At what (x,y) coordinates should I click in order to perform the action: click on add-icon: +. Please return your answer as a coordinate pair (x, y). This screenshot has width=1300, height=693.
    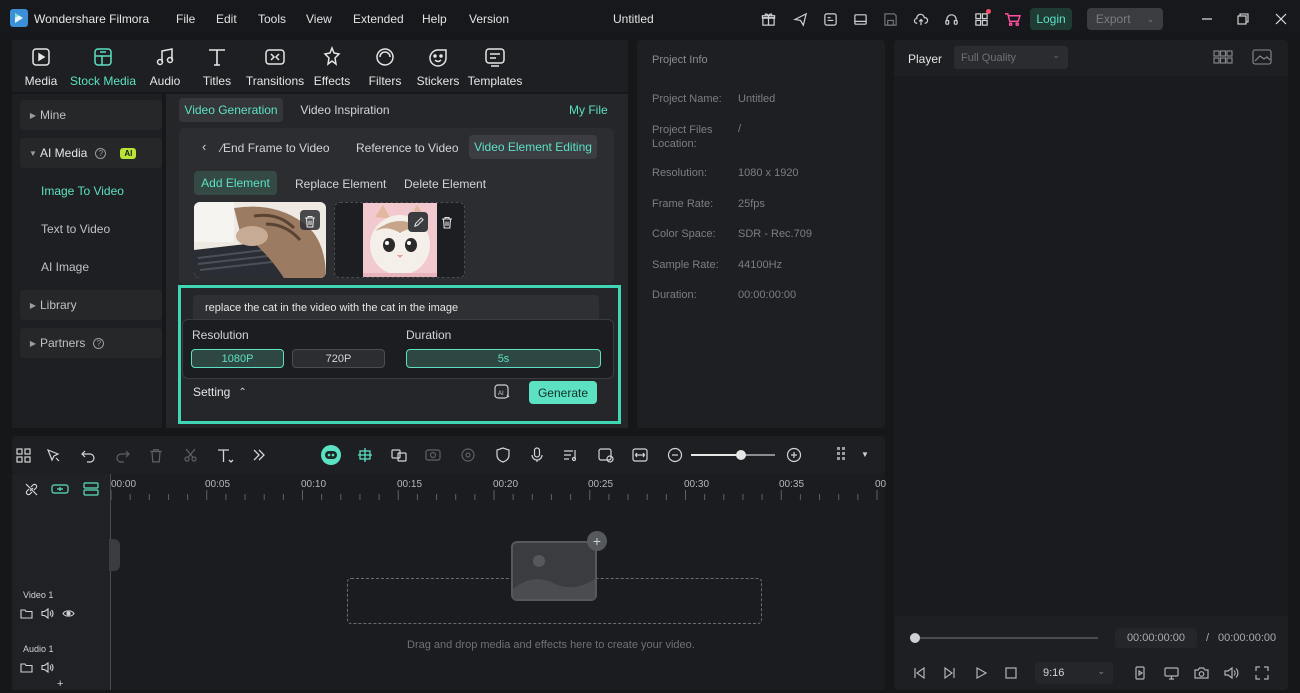
    Looking at the image, I should click on (60, 684).